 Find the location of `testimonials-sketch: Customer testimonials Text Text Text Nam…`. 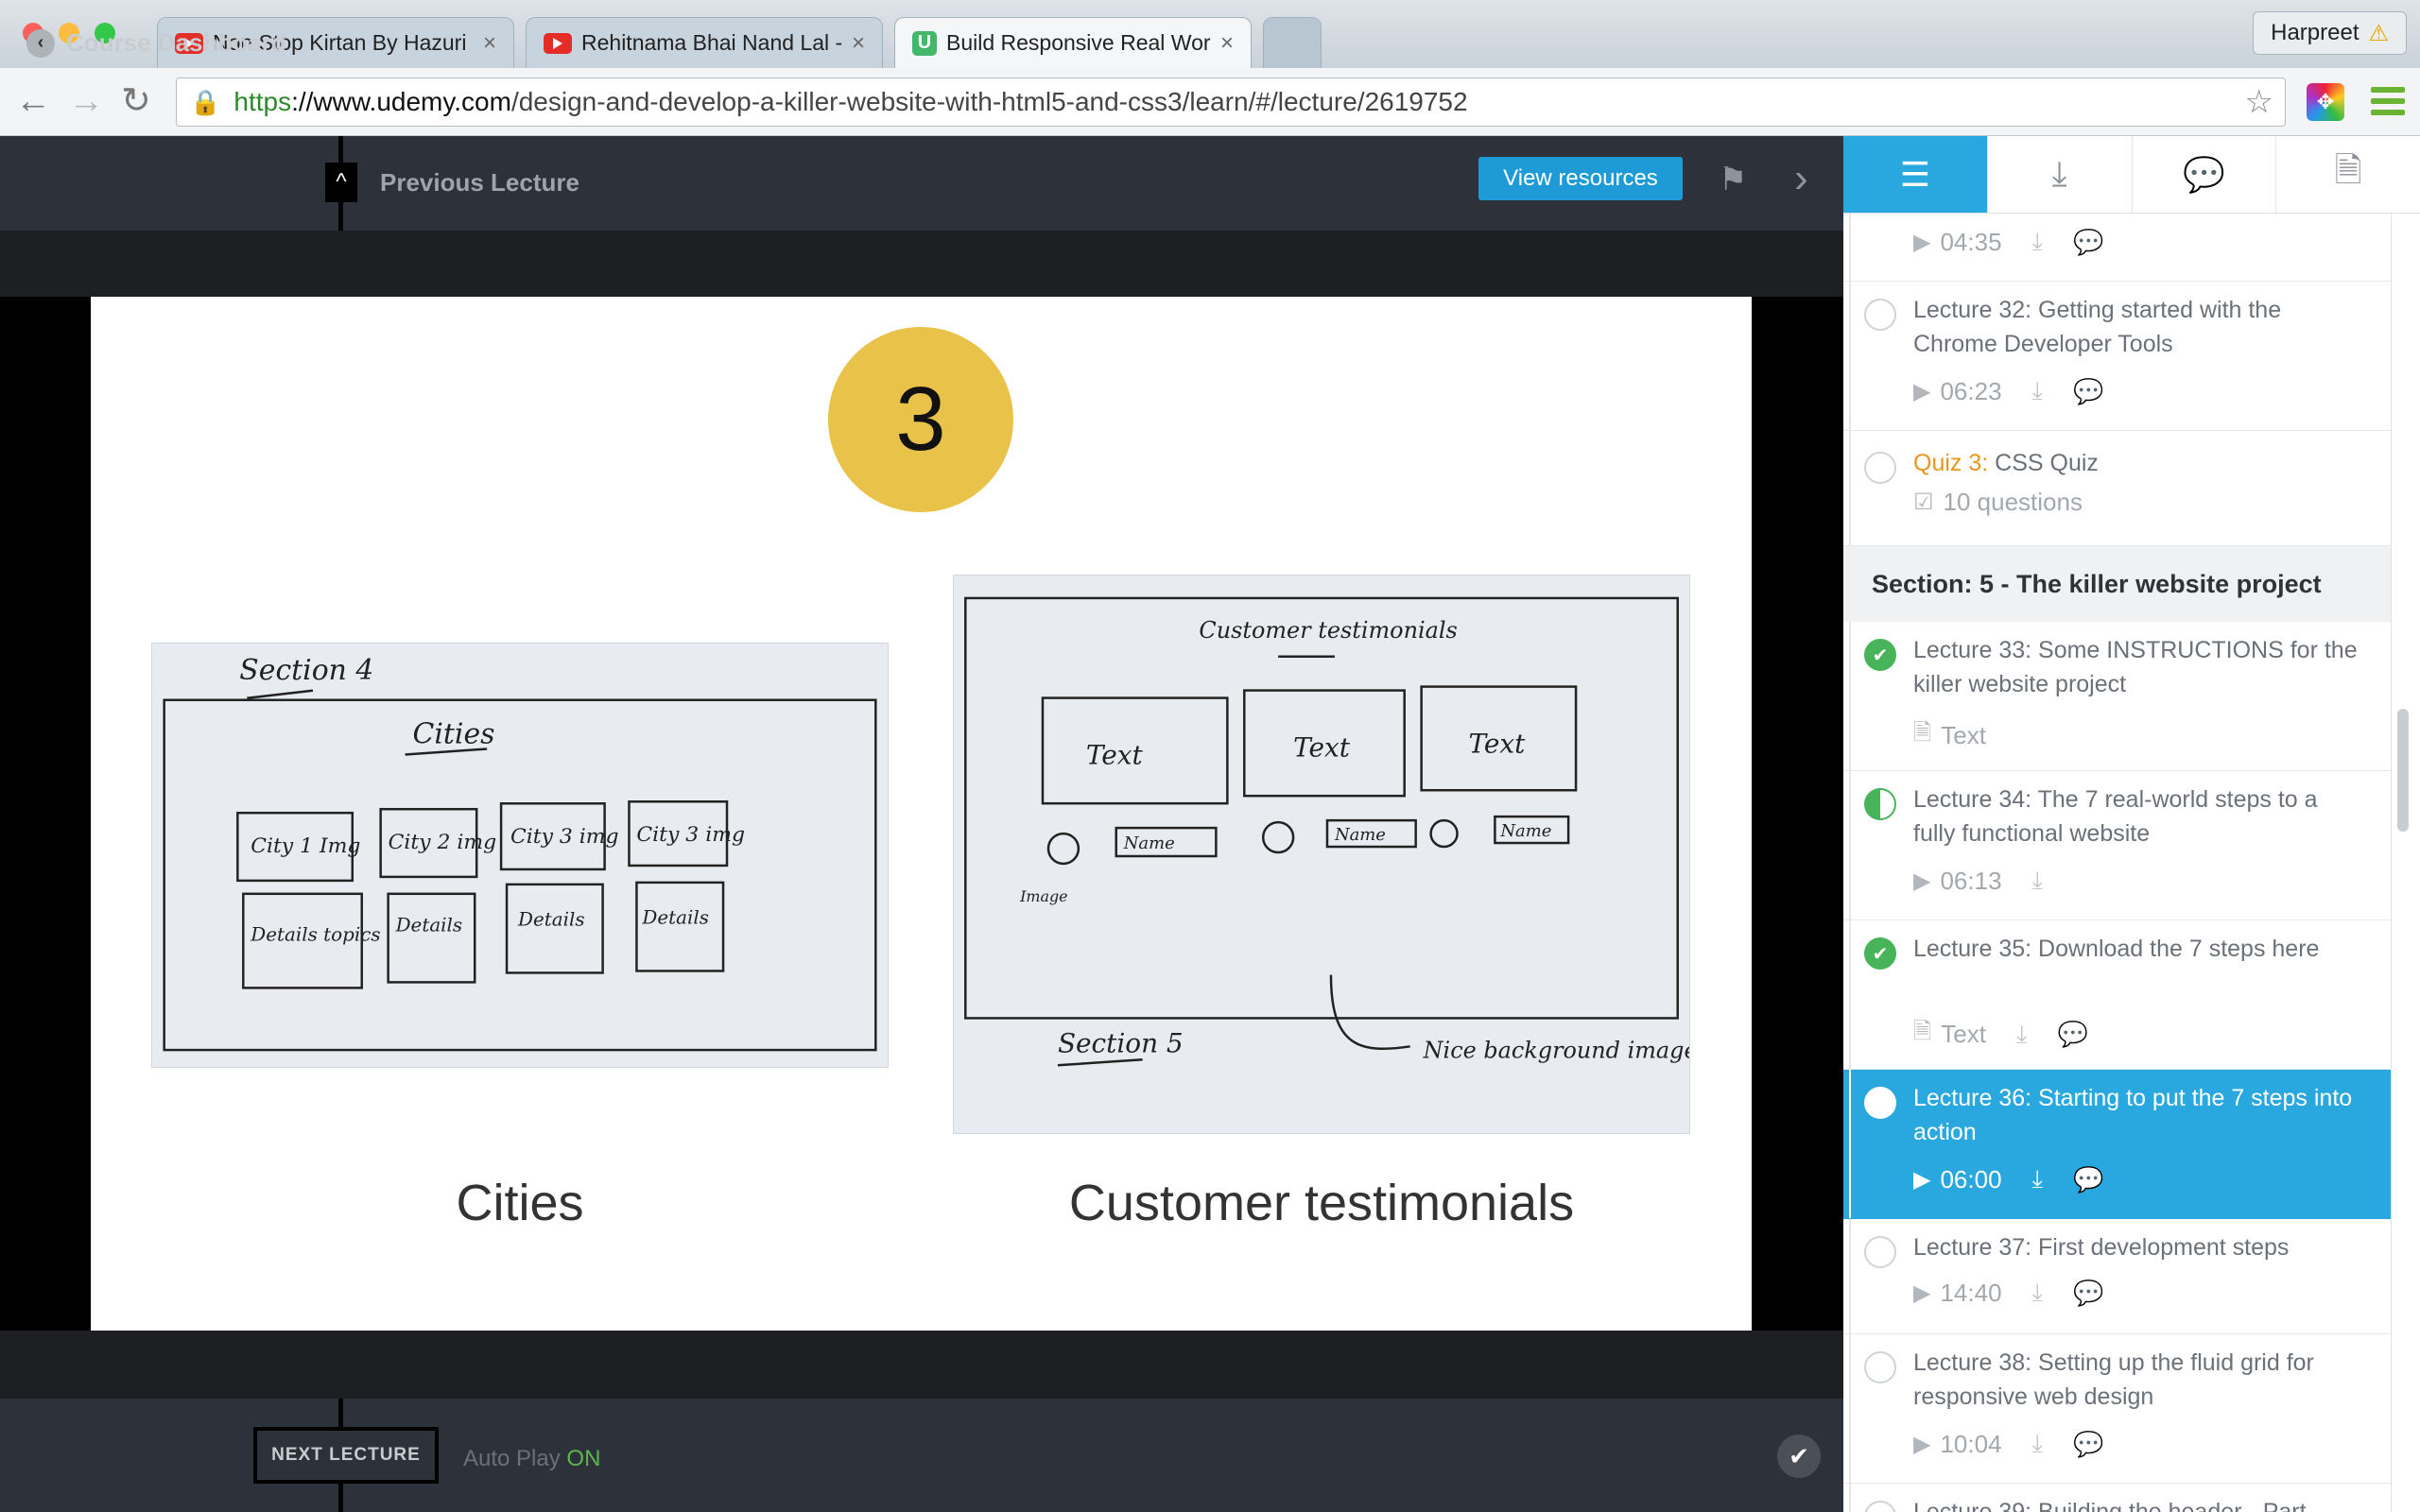

testimonials-sketch: Customer testimonials Text Text Text Nam… is located at coordinates (1325, 854).